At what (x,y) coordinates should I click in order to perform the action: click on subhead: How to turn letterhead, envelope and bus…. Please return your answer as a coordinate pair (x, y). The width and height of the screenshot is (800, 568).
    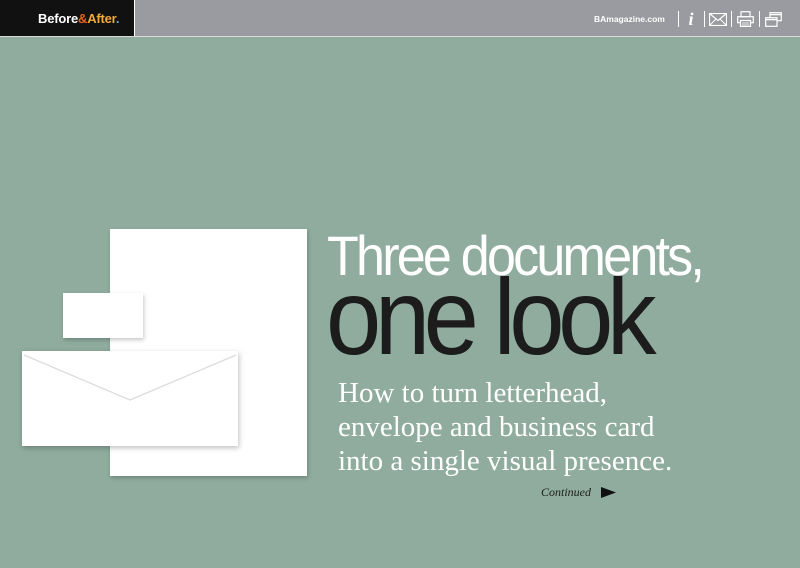
    Looking at the image, I should click on (558, 427).